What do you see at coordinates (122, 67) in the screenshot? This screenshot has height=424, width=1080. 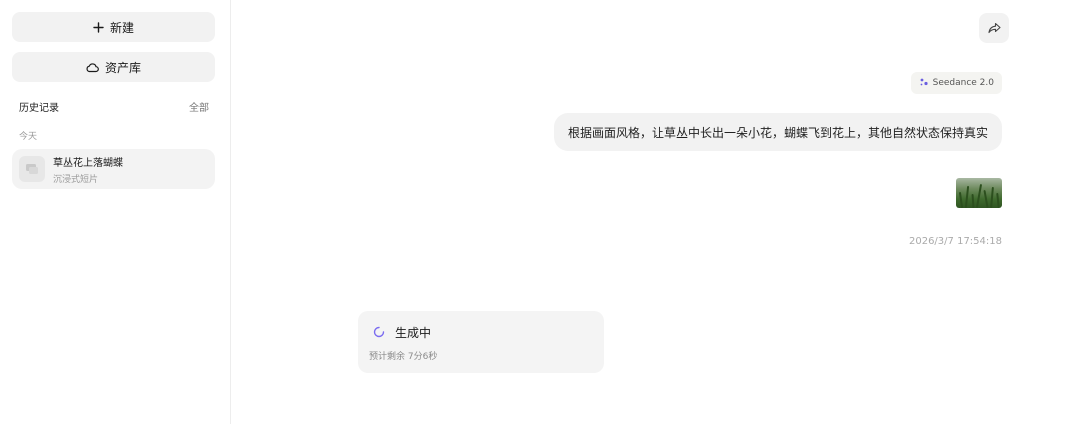 I see `assets-button-label: 资产库` at bounding box center [122, 67].